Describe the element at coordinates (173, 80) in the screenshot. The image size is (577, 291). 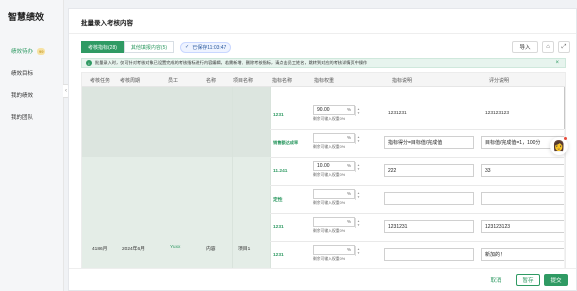
I see `header-employee: 员工` at that location.